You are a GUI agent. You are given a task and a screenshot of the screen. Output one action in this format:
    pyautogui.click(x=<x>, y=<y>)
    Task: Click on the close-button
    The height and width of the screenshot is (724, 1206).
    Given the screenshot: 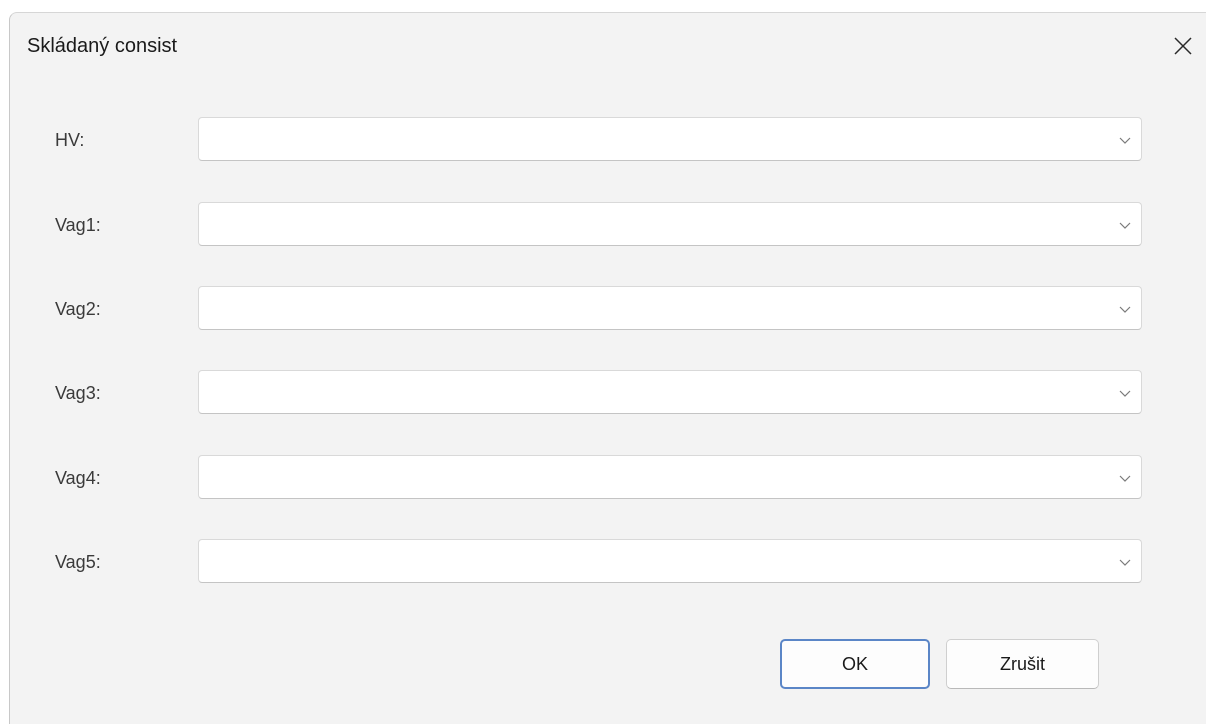 What is the action you would take?
    pyautogui.click(x=1183, y=46)
    